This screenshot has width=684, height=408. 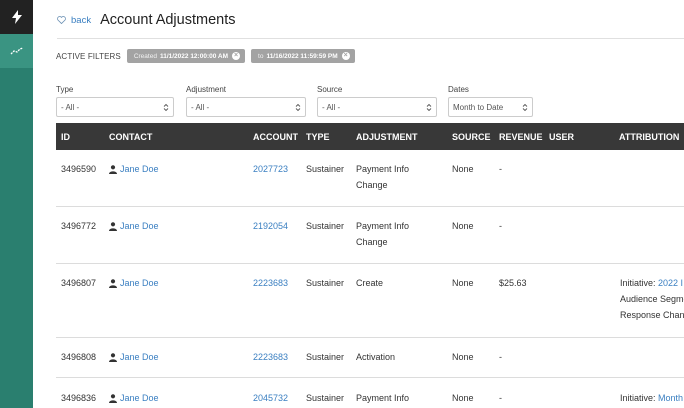 What do you see at coordinates (168, 20) in the screenshot?
I see `page-title: Account Adjustments` at bounding box center [168, 20].